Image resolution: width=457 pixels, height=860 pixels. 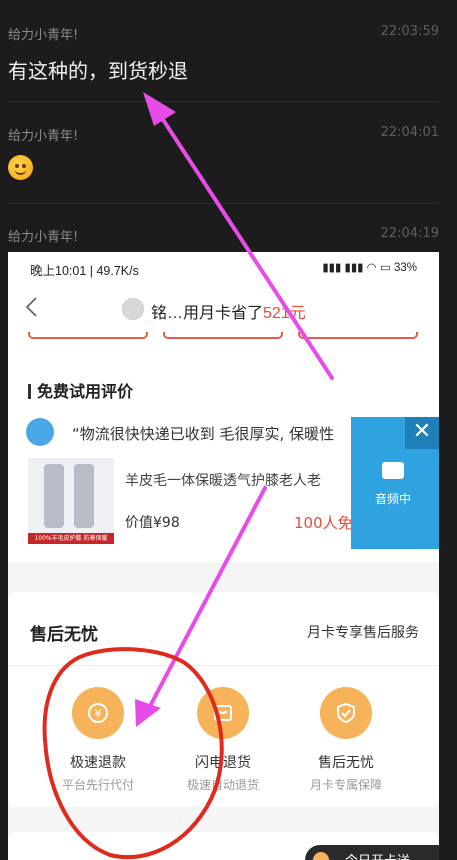 I want to click on promo-button: 今日开卡送, so click(x=372, y=852).